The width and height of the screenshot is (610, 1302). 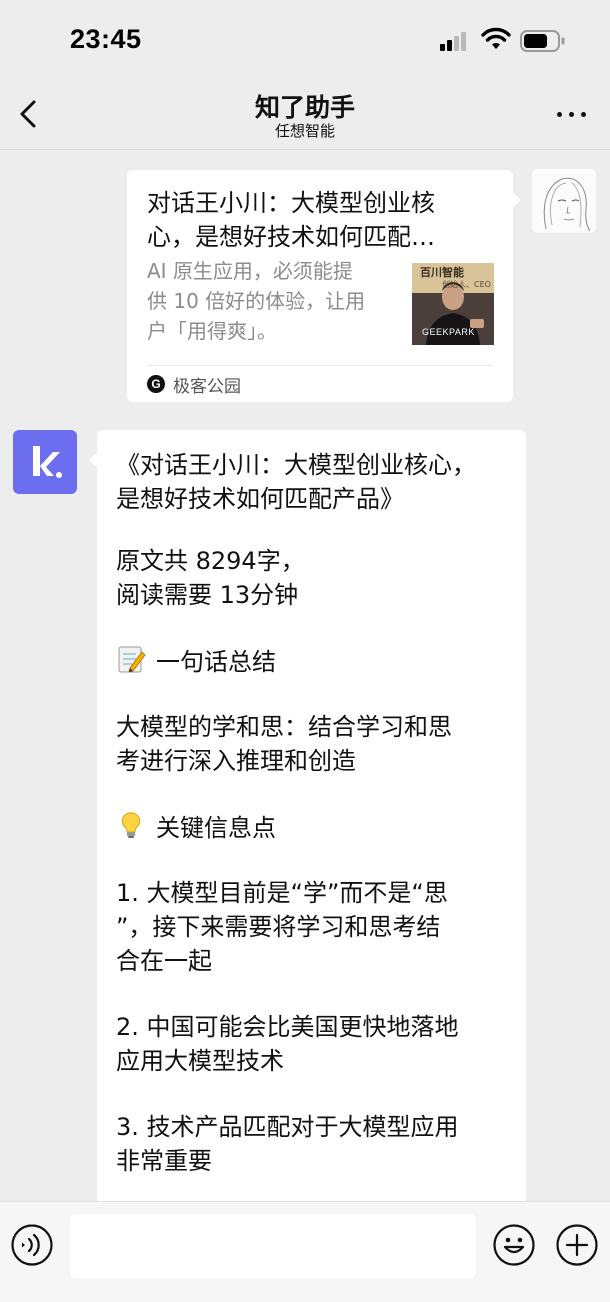 I want to click on thumbnail-brand: GEEKPARK, so click(x=448, y=332).